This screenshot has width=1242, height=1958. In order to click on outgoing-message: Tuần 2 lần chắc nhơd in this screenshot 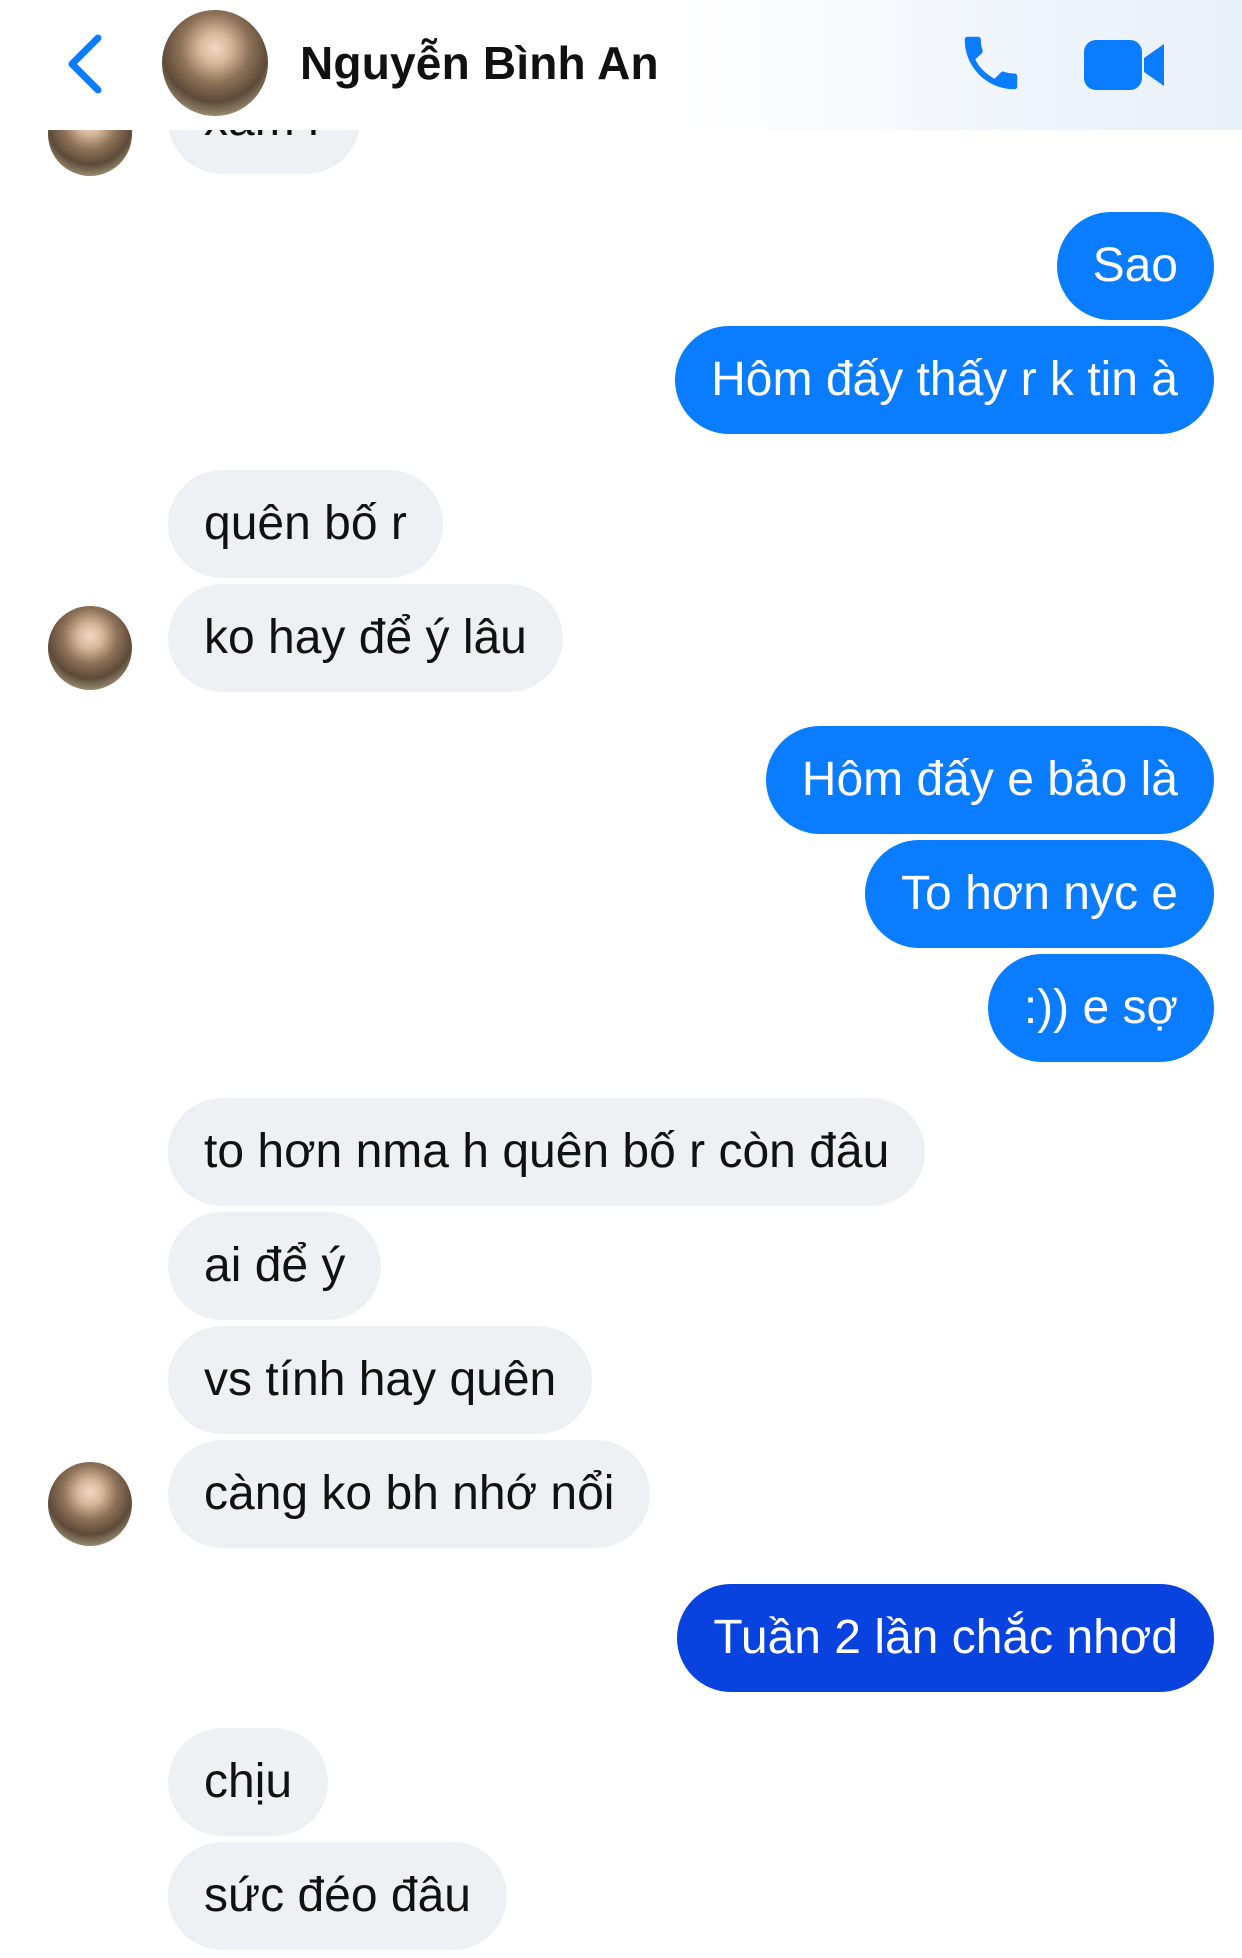, I will do `click(945, 1638)`.